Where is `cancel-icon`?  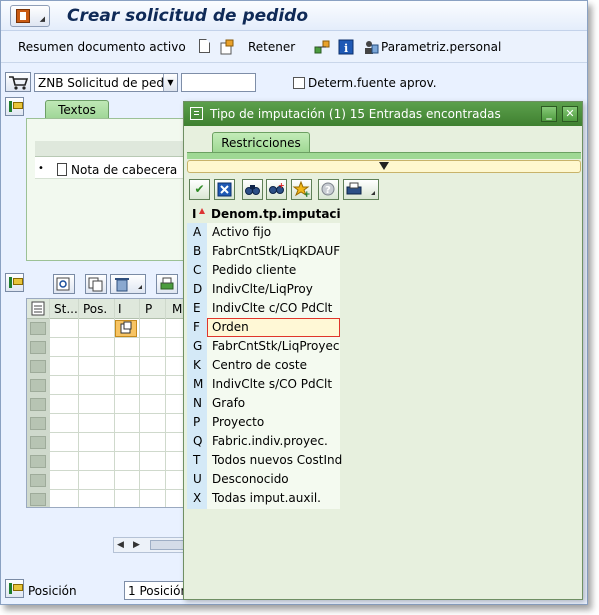
cancel-icon is located at coordinates (224, 189).